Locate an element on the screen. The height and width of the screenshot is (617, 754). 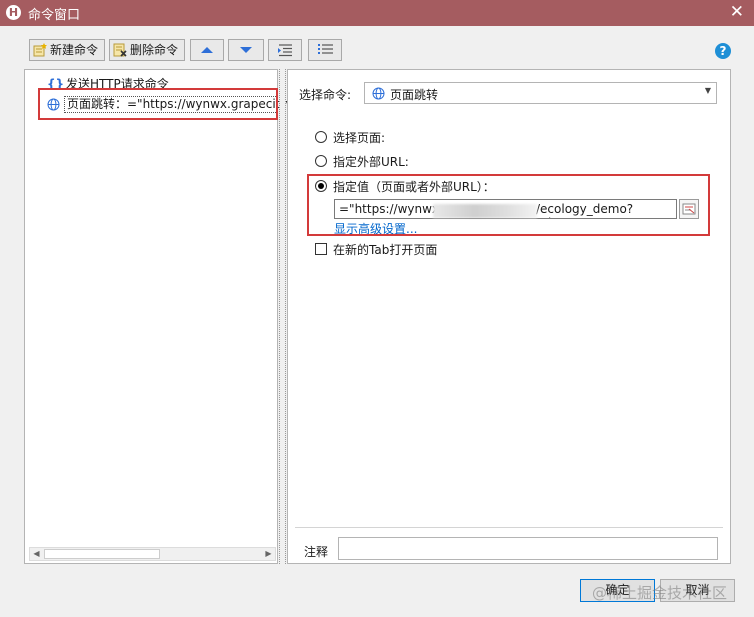
open-new-tab-checkbox is located at coordinates (321, 249).